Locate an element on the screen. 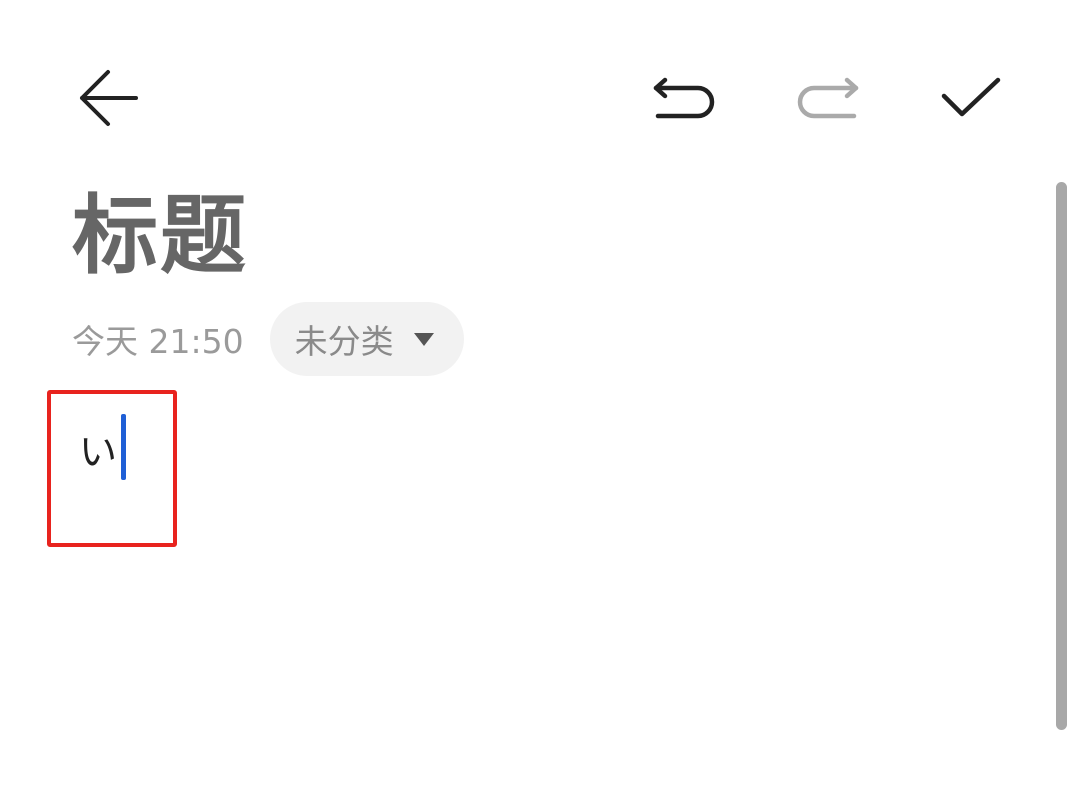 This screenshot has height=810, width=1080. arrow-left-icon is located at coordinates (109, 98).